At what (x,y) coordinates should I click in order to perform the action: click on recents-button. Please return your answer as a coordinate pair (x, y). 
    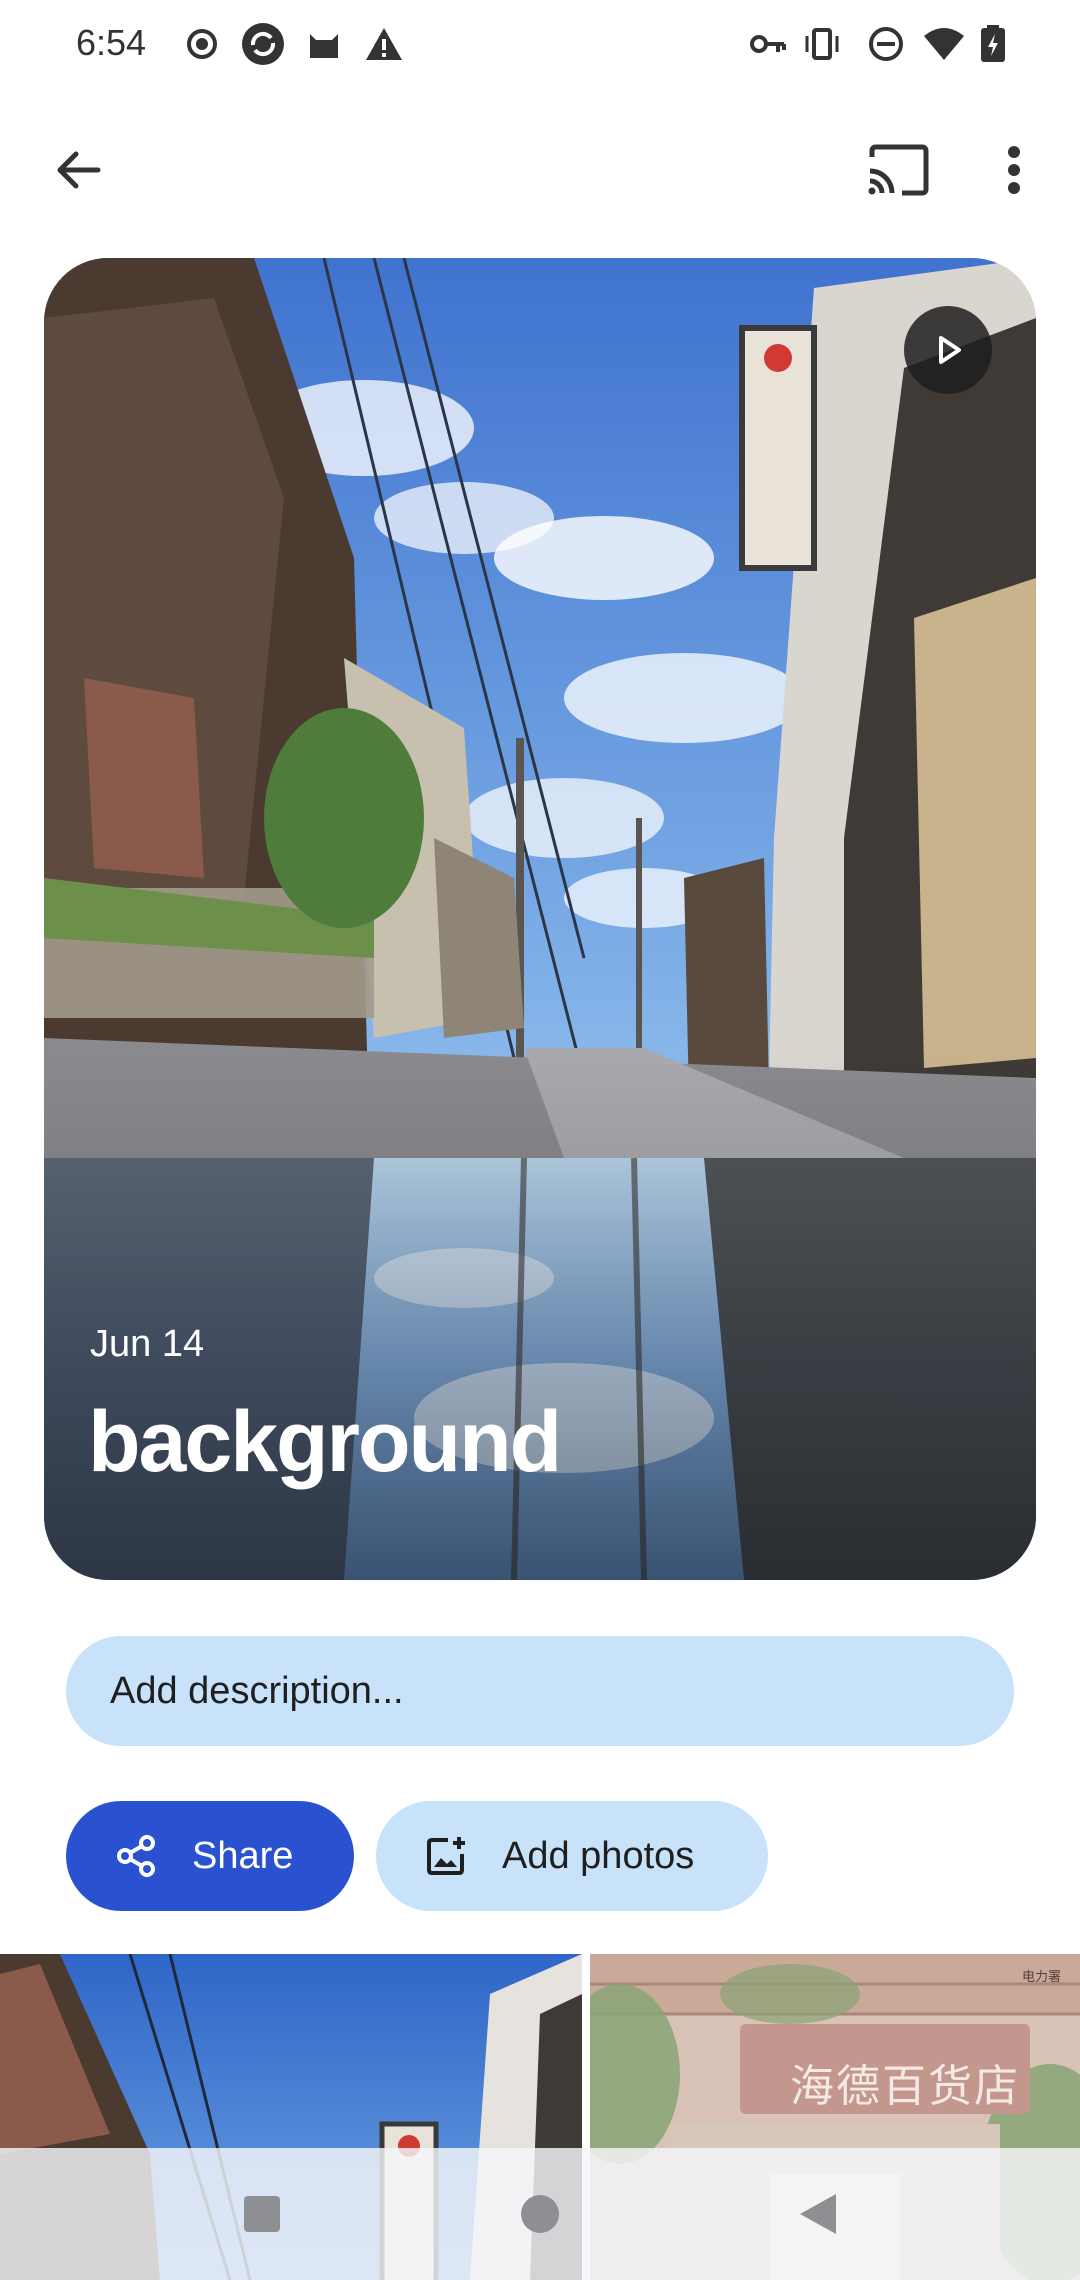
    Looking at the image, I should click on (262, 2214).